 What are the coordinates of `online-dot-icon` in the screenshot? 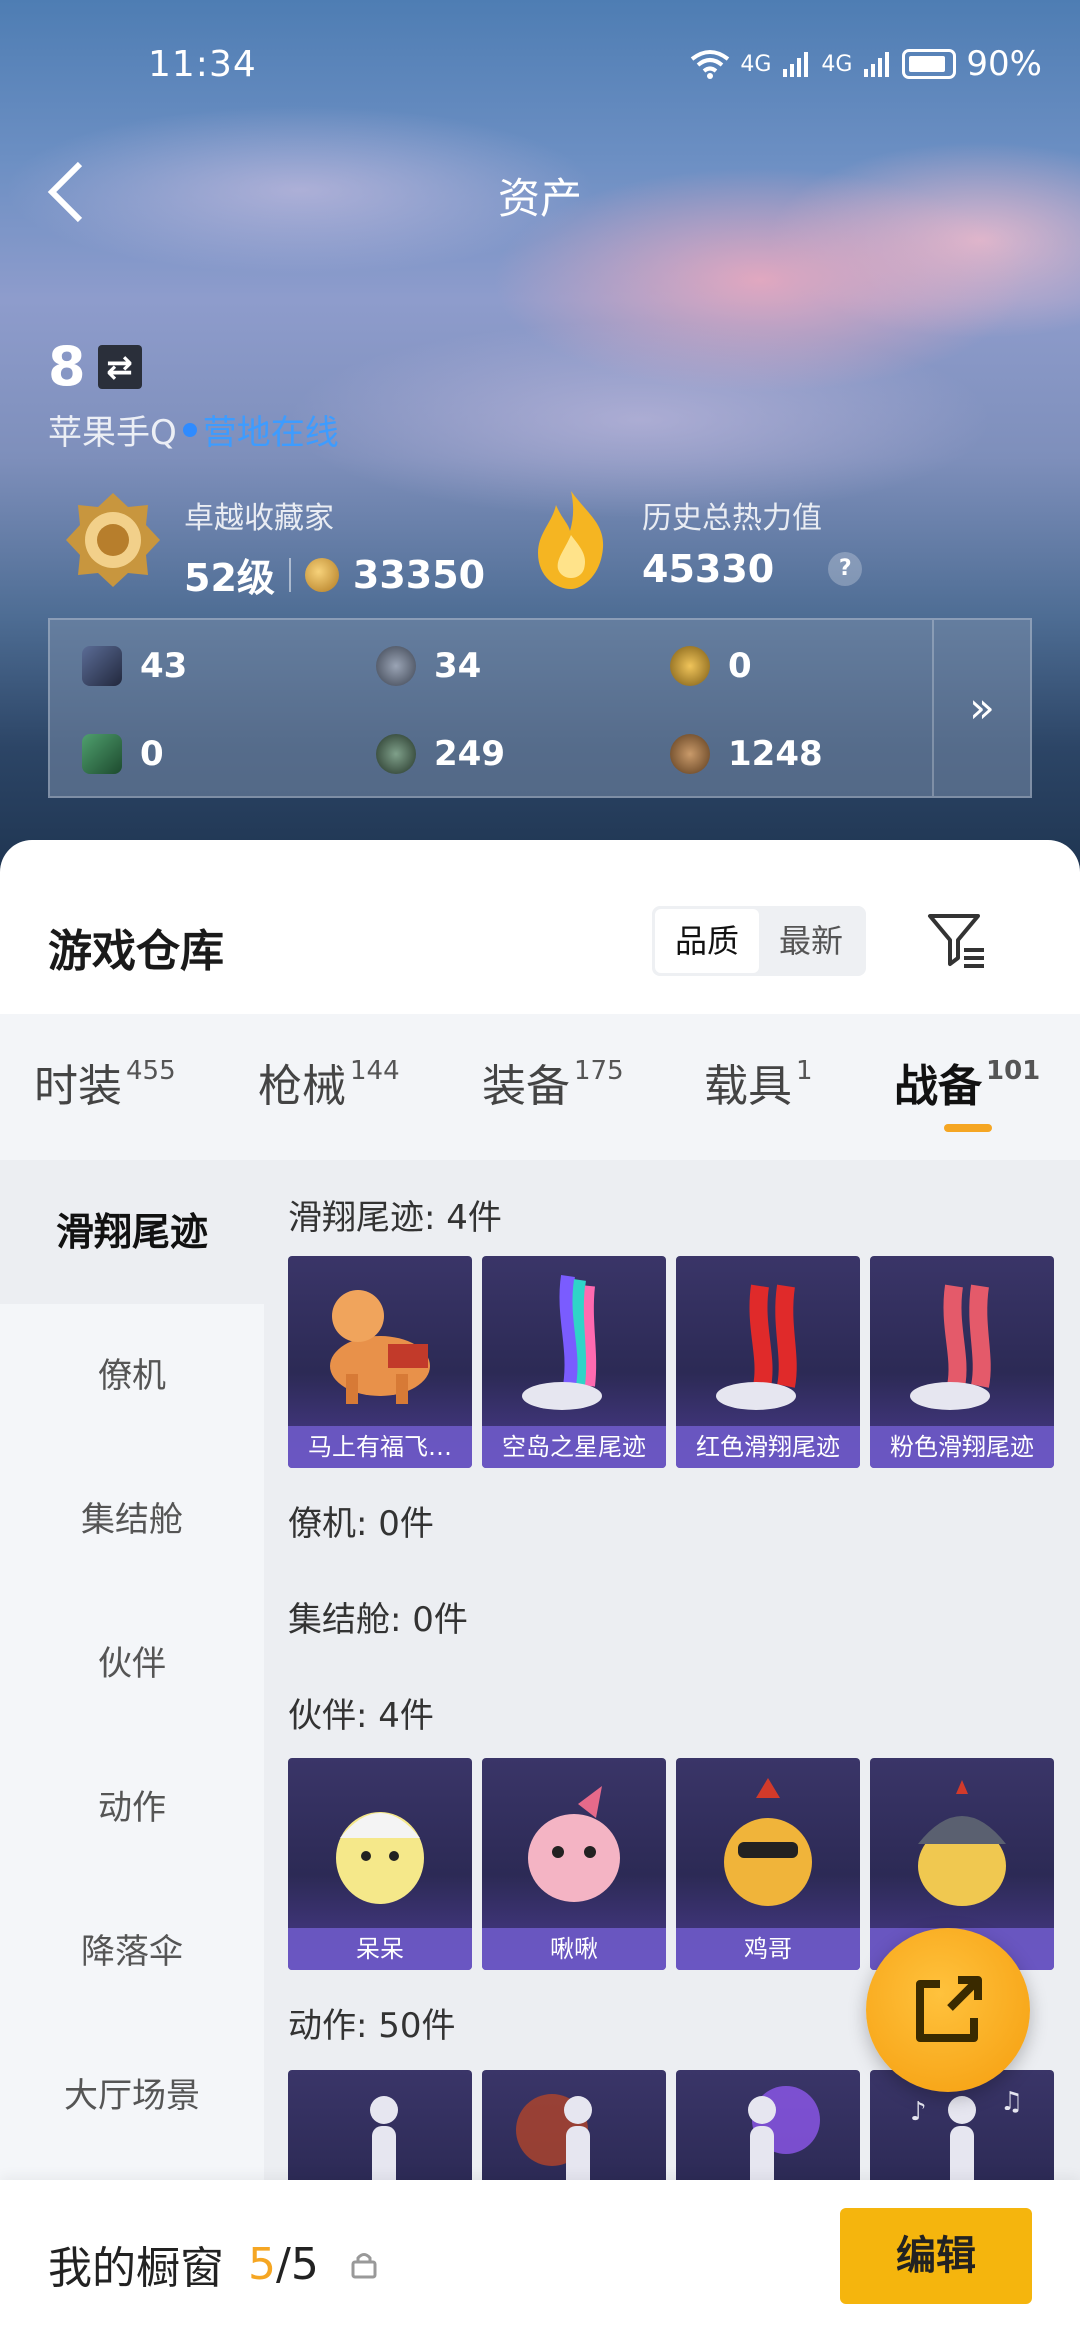 It's located at (189, 429).